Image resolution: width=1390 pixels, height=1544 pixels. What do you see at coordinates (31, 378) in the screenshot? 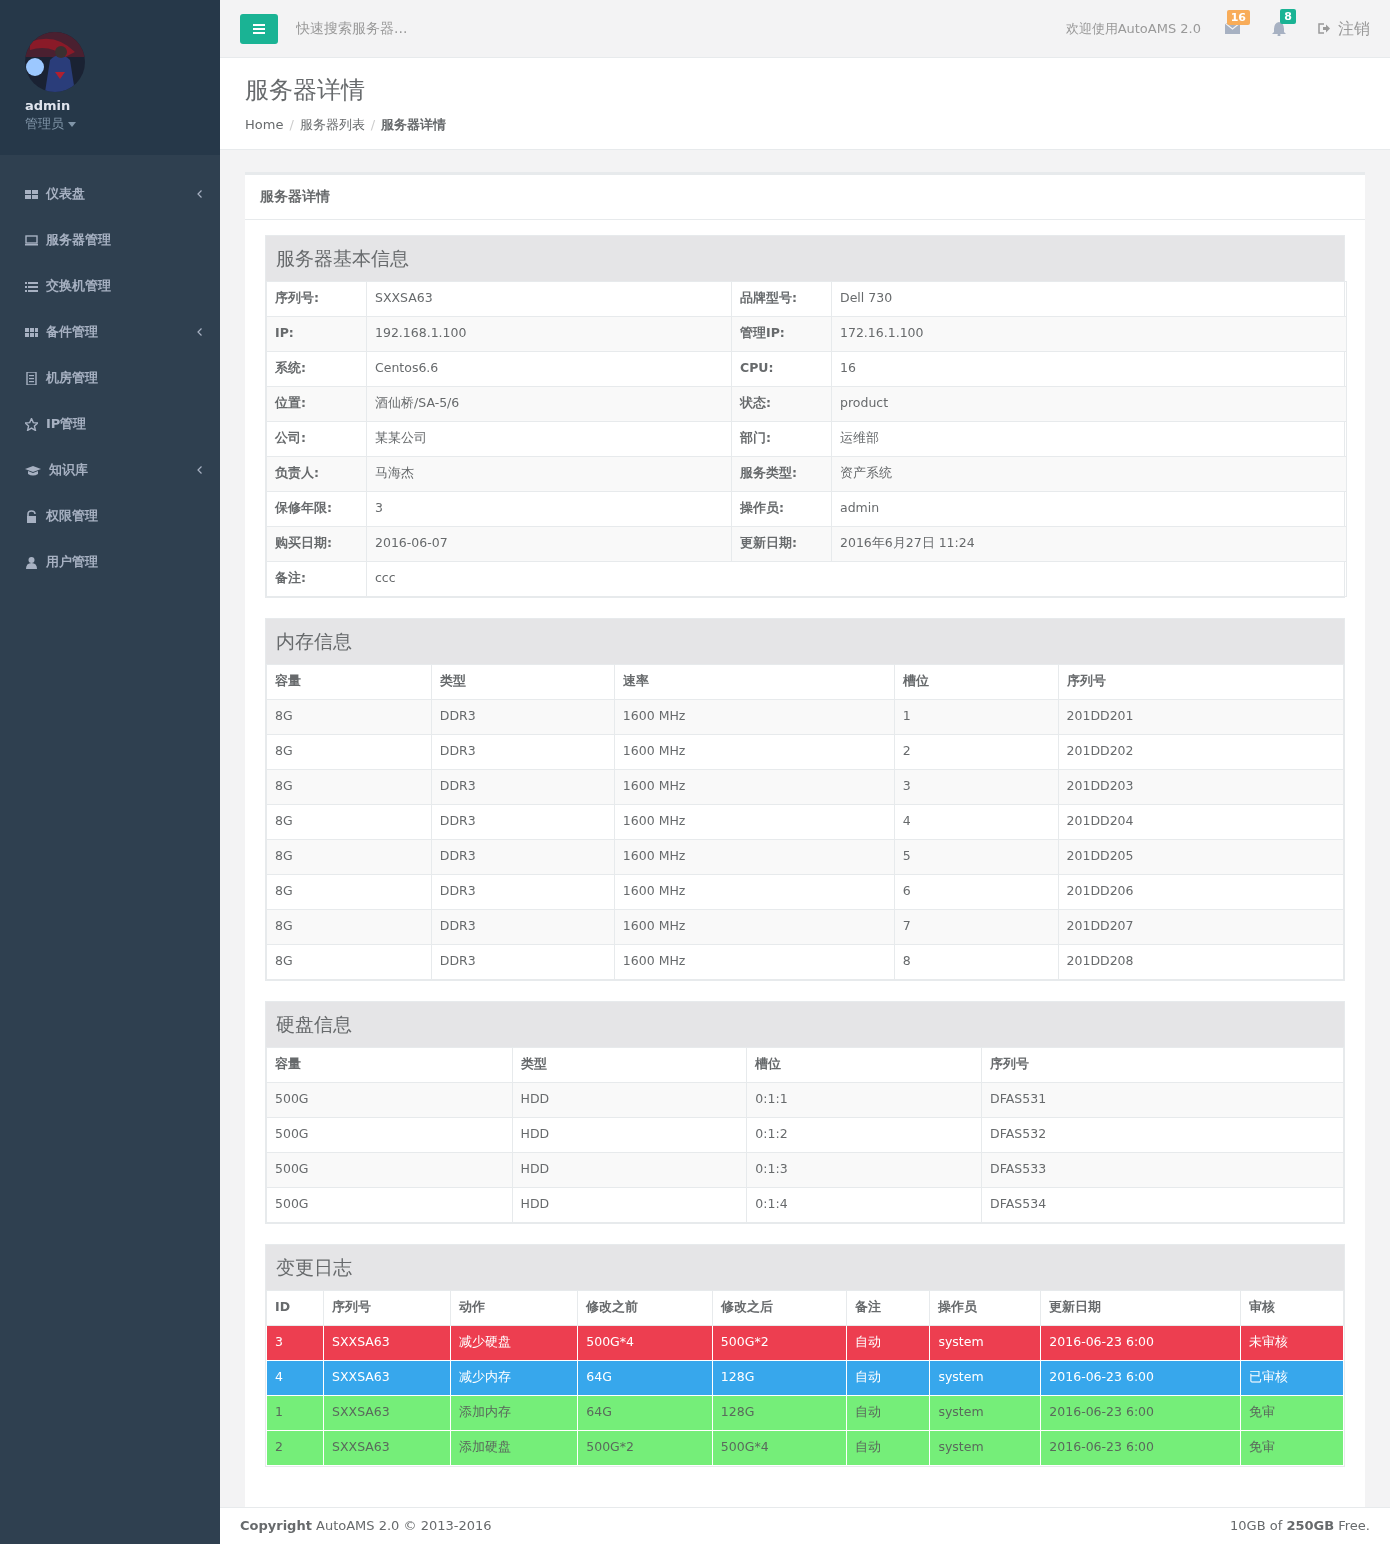
I see `building-icon` at bounding box center [31, 378].